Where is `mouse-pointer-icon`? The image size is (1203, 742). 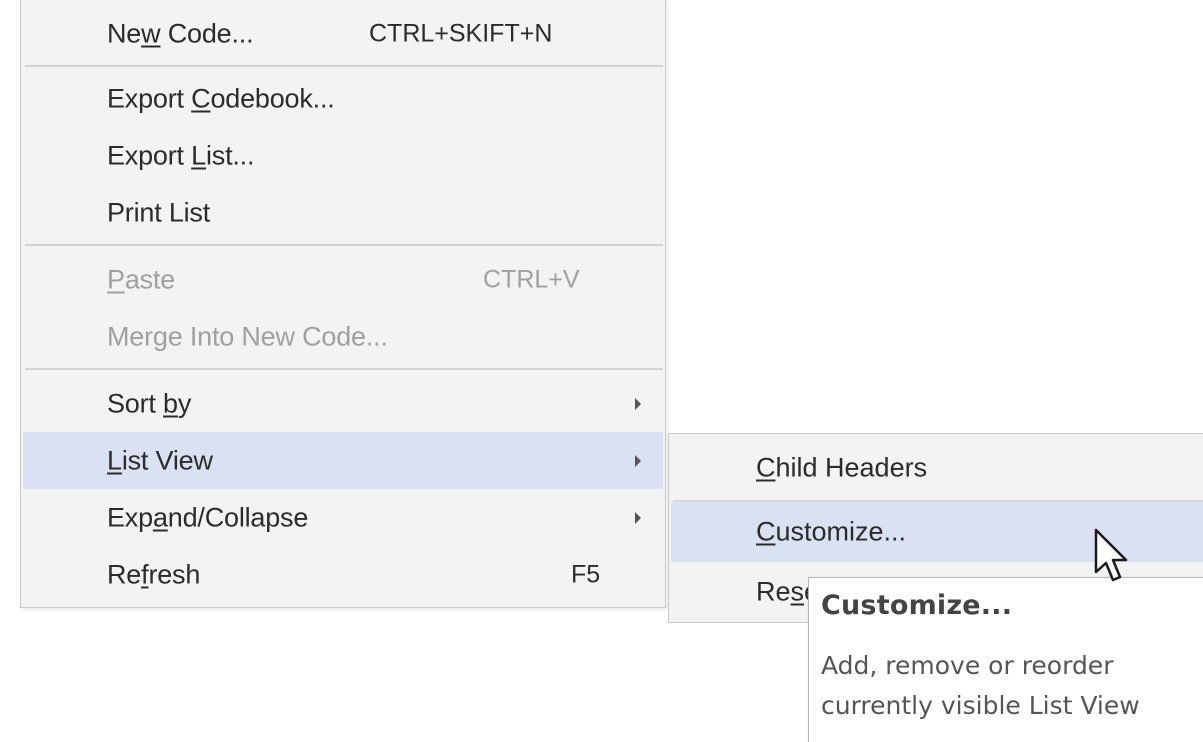
mouse-pointer-icon is located at coordinates (1111, 555).